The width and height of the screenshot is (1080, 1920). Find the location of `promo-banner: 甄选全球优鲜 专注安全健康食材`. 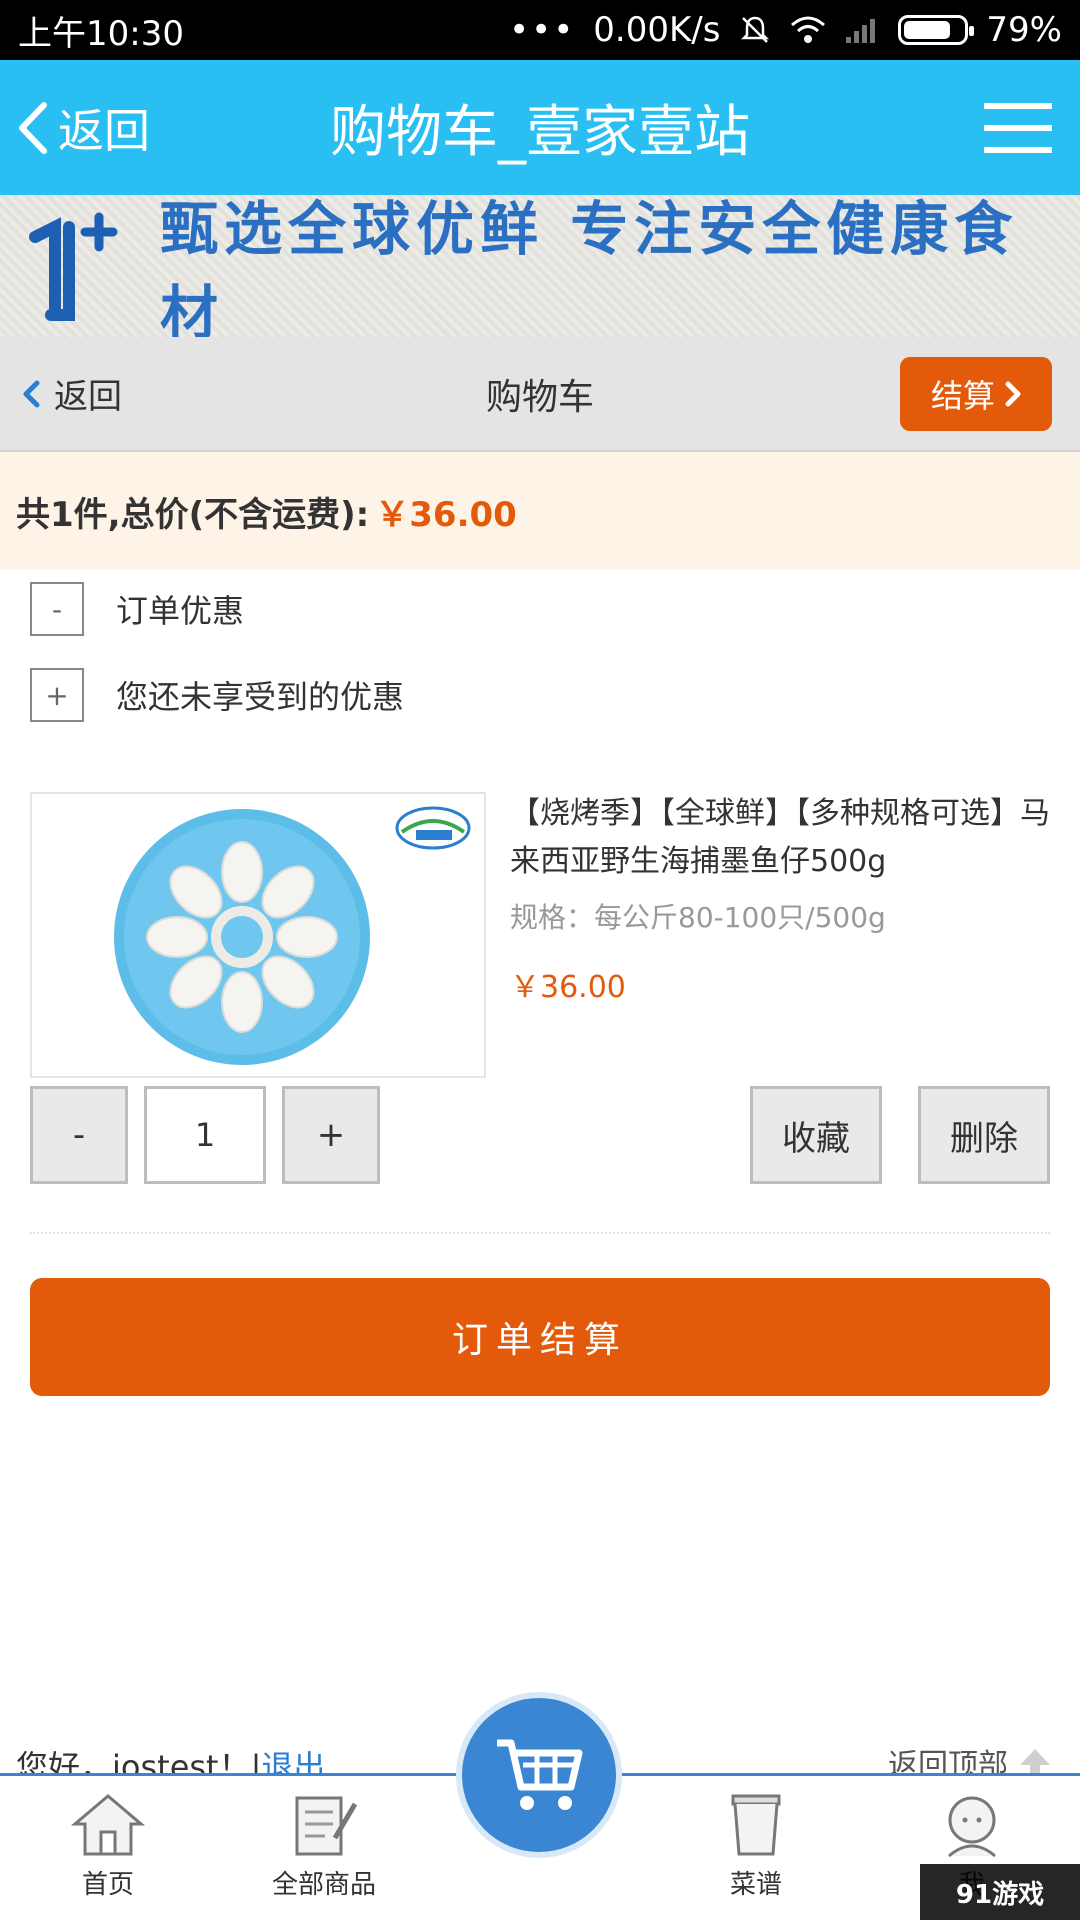

promo-banner: 甄选全球优鲜 专注安全健康食材 is located at coordinates (540, 271).